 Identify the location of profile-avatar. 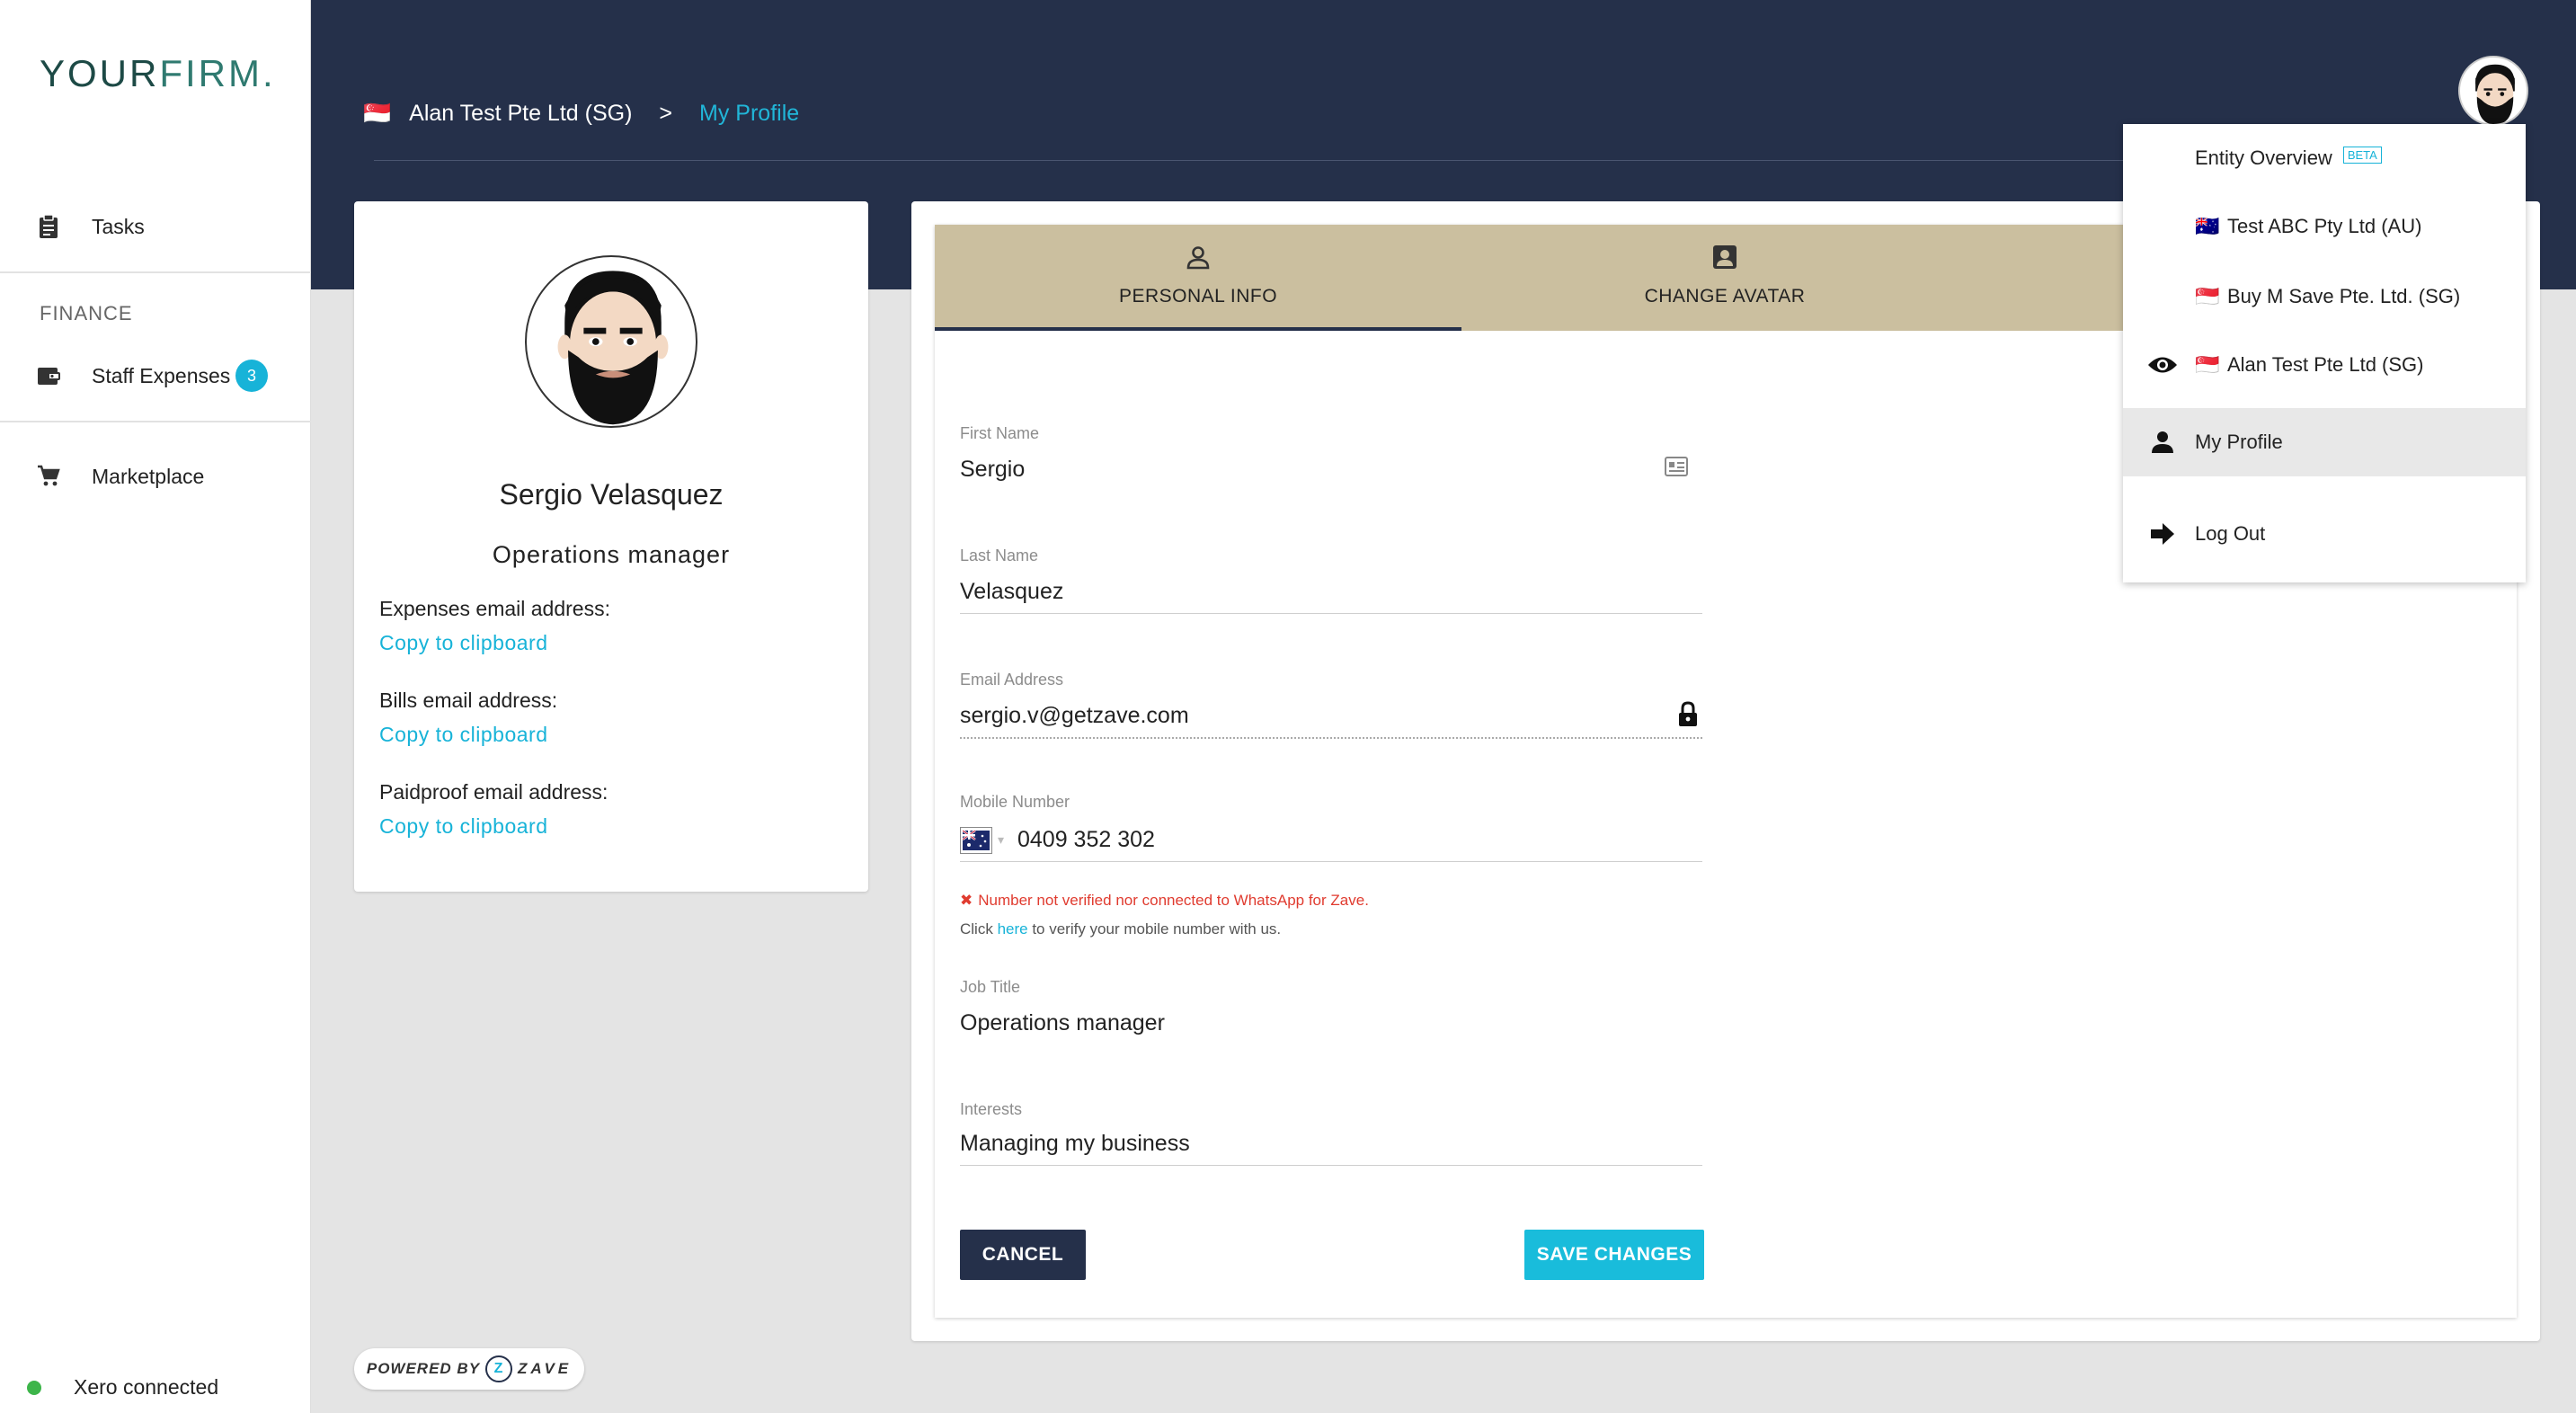
(611, 341).